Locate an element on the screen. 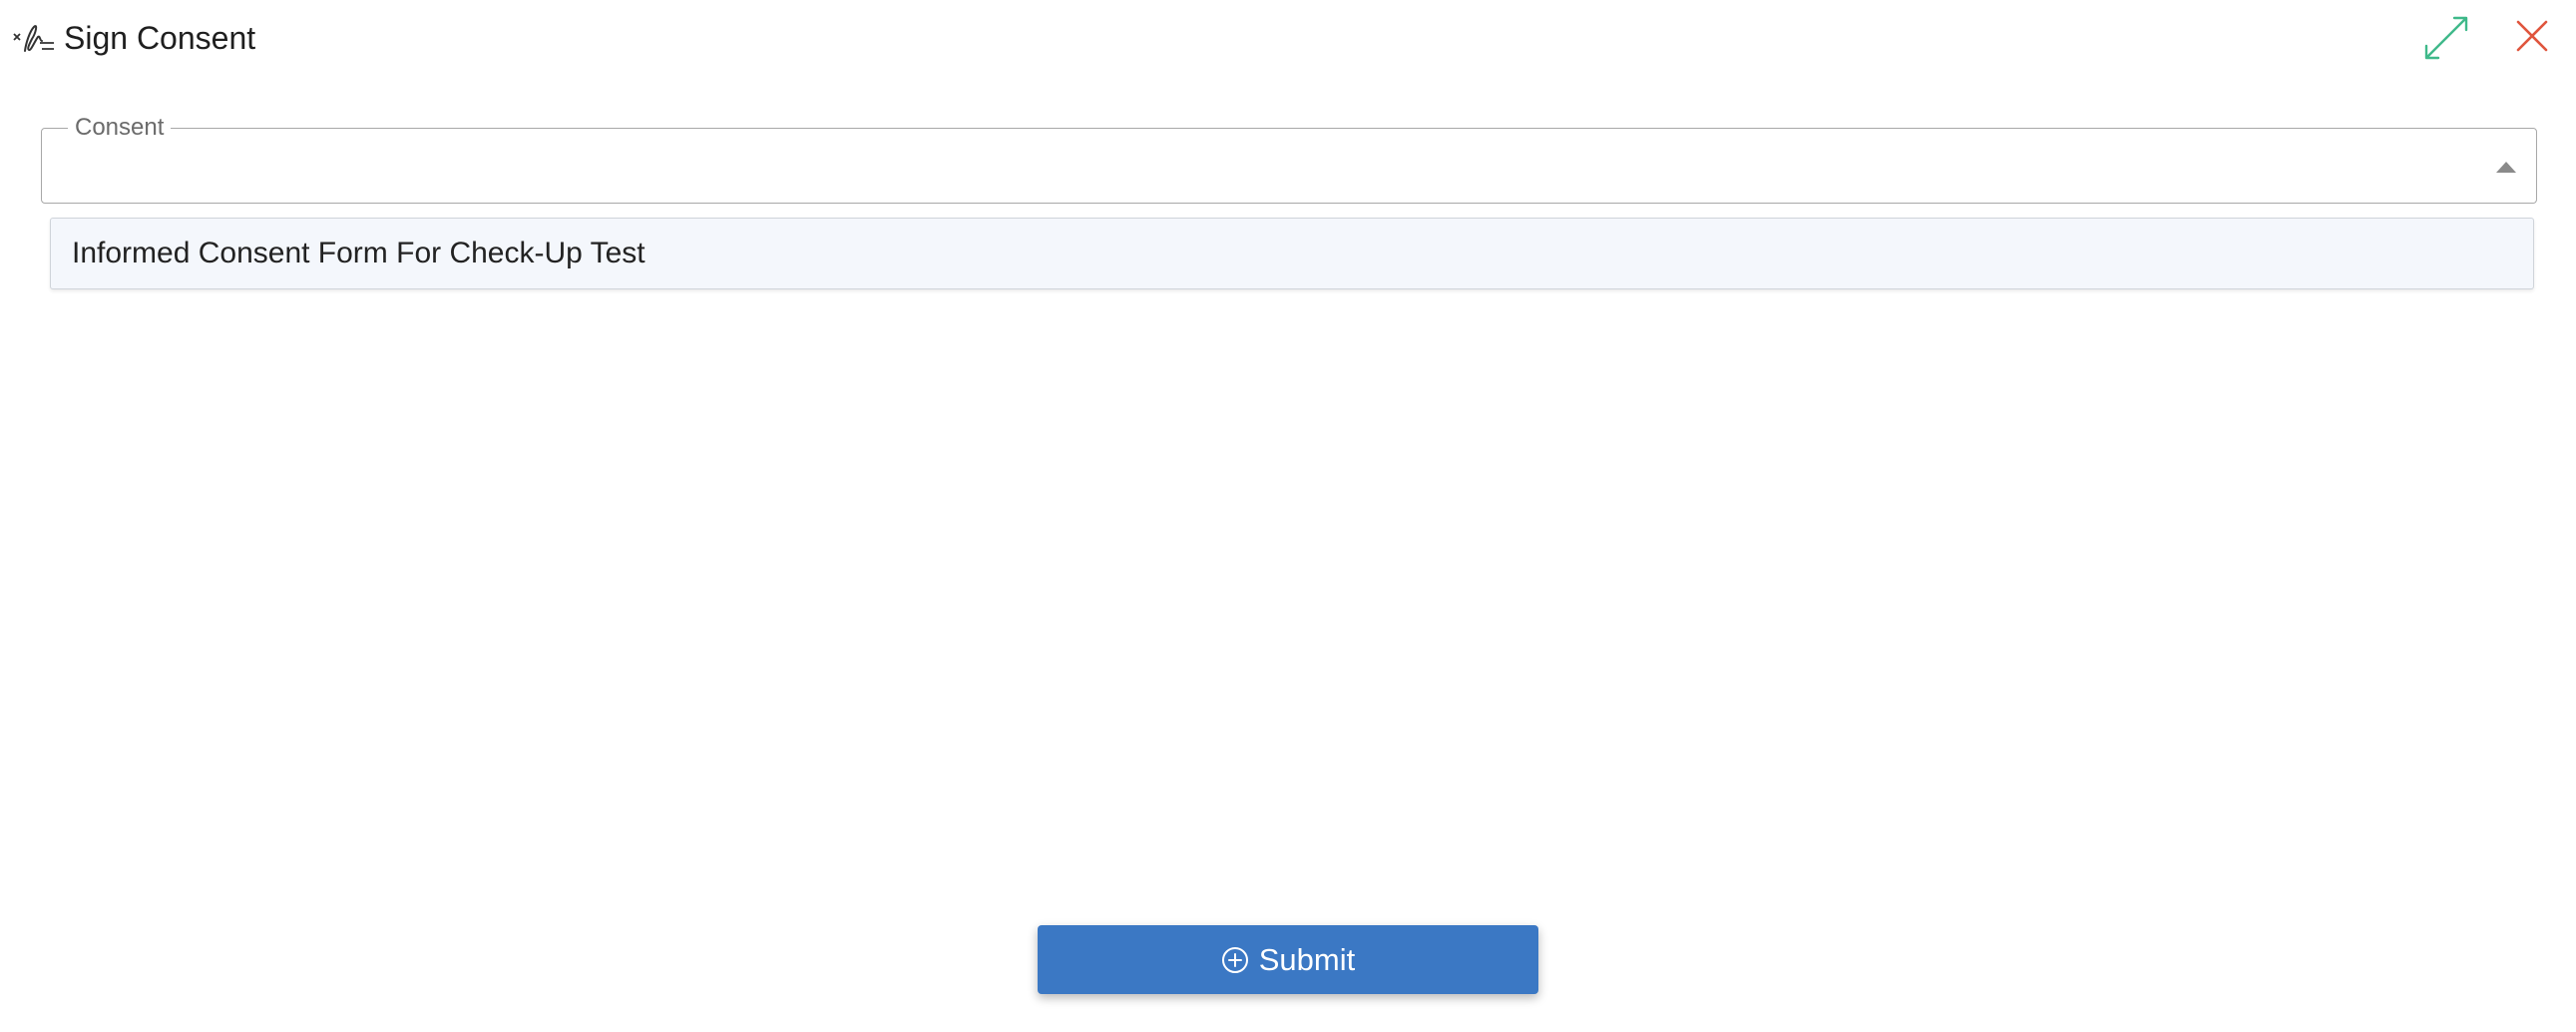  consent-dropdown-list: Informed Consent Form For Check-Up Test is located at coordinates (1292, 253).